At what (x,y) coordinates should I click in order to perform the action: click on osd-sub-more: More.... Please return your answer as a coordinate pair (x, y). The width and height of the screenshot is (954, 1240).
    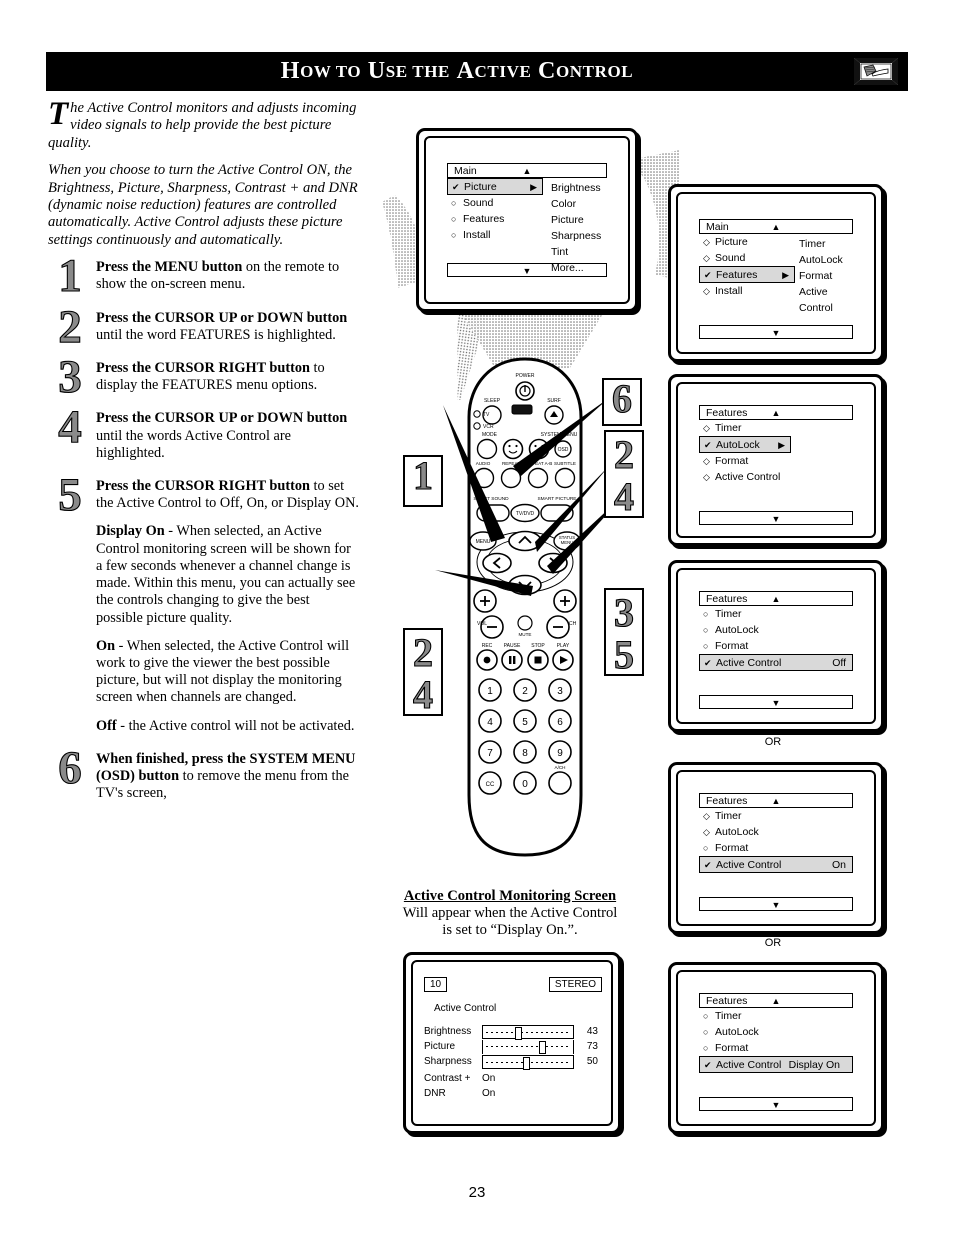
    Looking at the image, I should click on (576, 268).